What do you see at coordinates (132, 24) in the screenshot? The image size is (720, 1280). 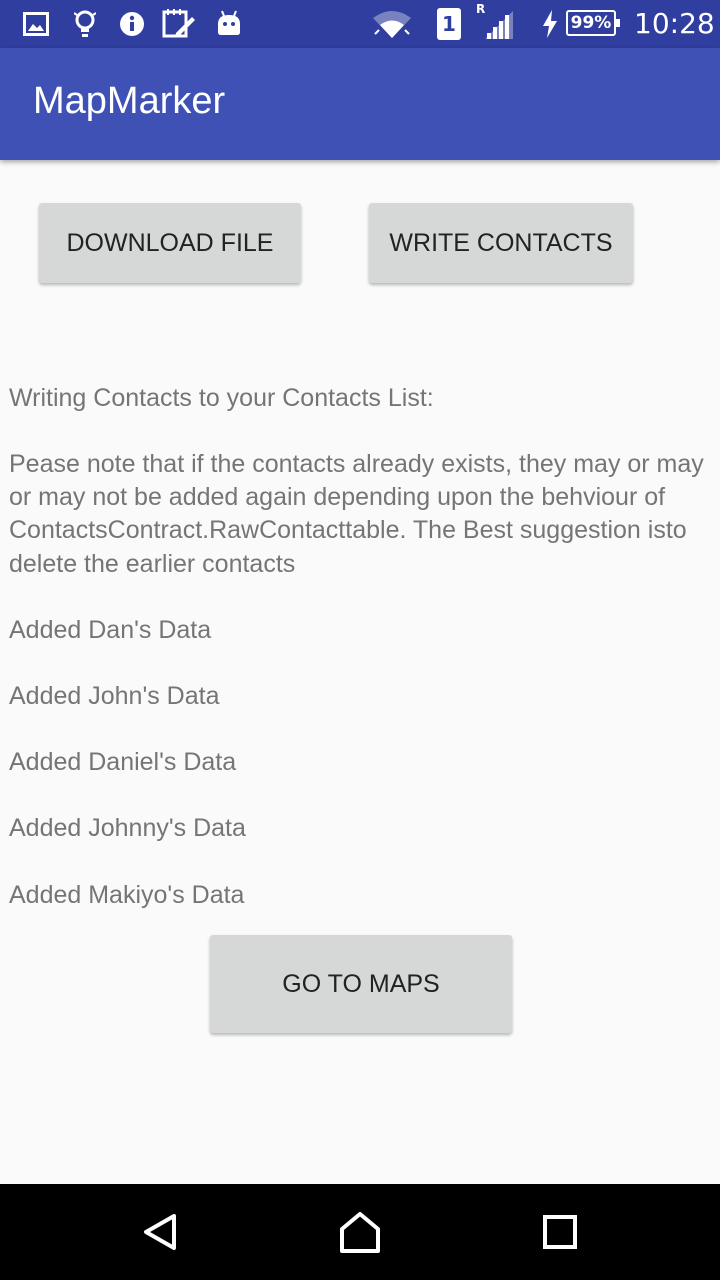 I see `info-icon` at bounding box center [132, 24].